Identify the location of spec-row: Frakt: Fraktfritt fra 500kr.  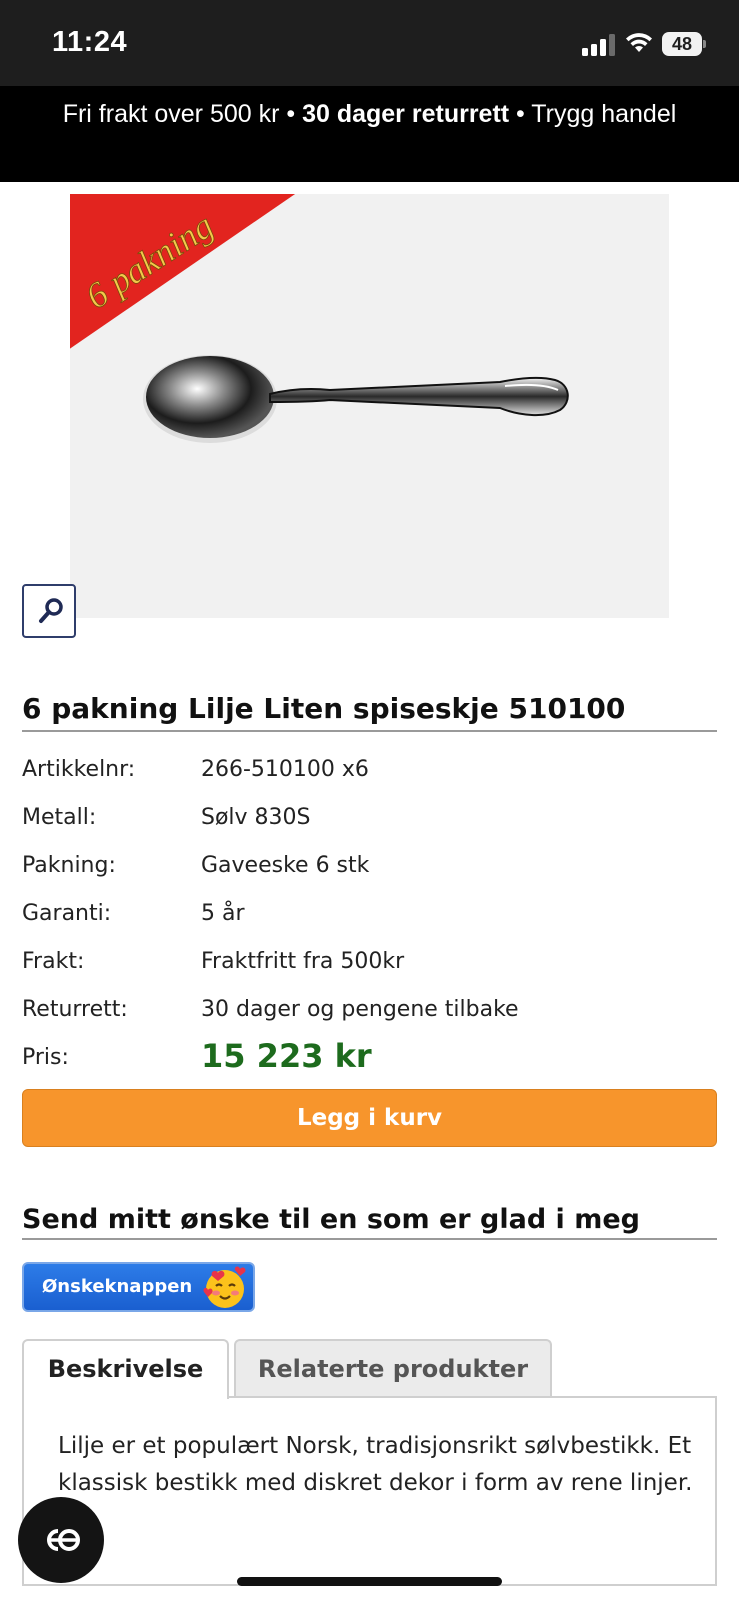
(369, 969).